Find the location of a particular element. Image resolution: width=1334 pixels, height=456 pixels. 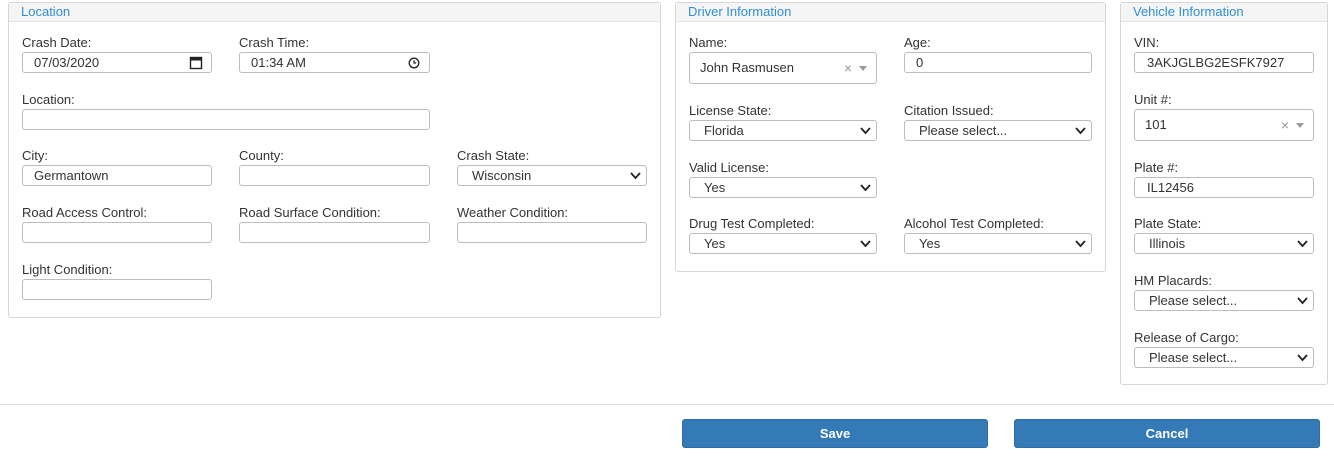

age-label: Age: is located at coordinates (917, 42).